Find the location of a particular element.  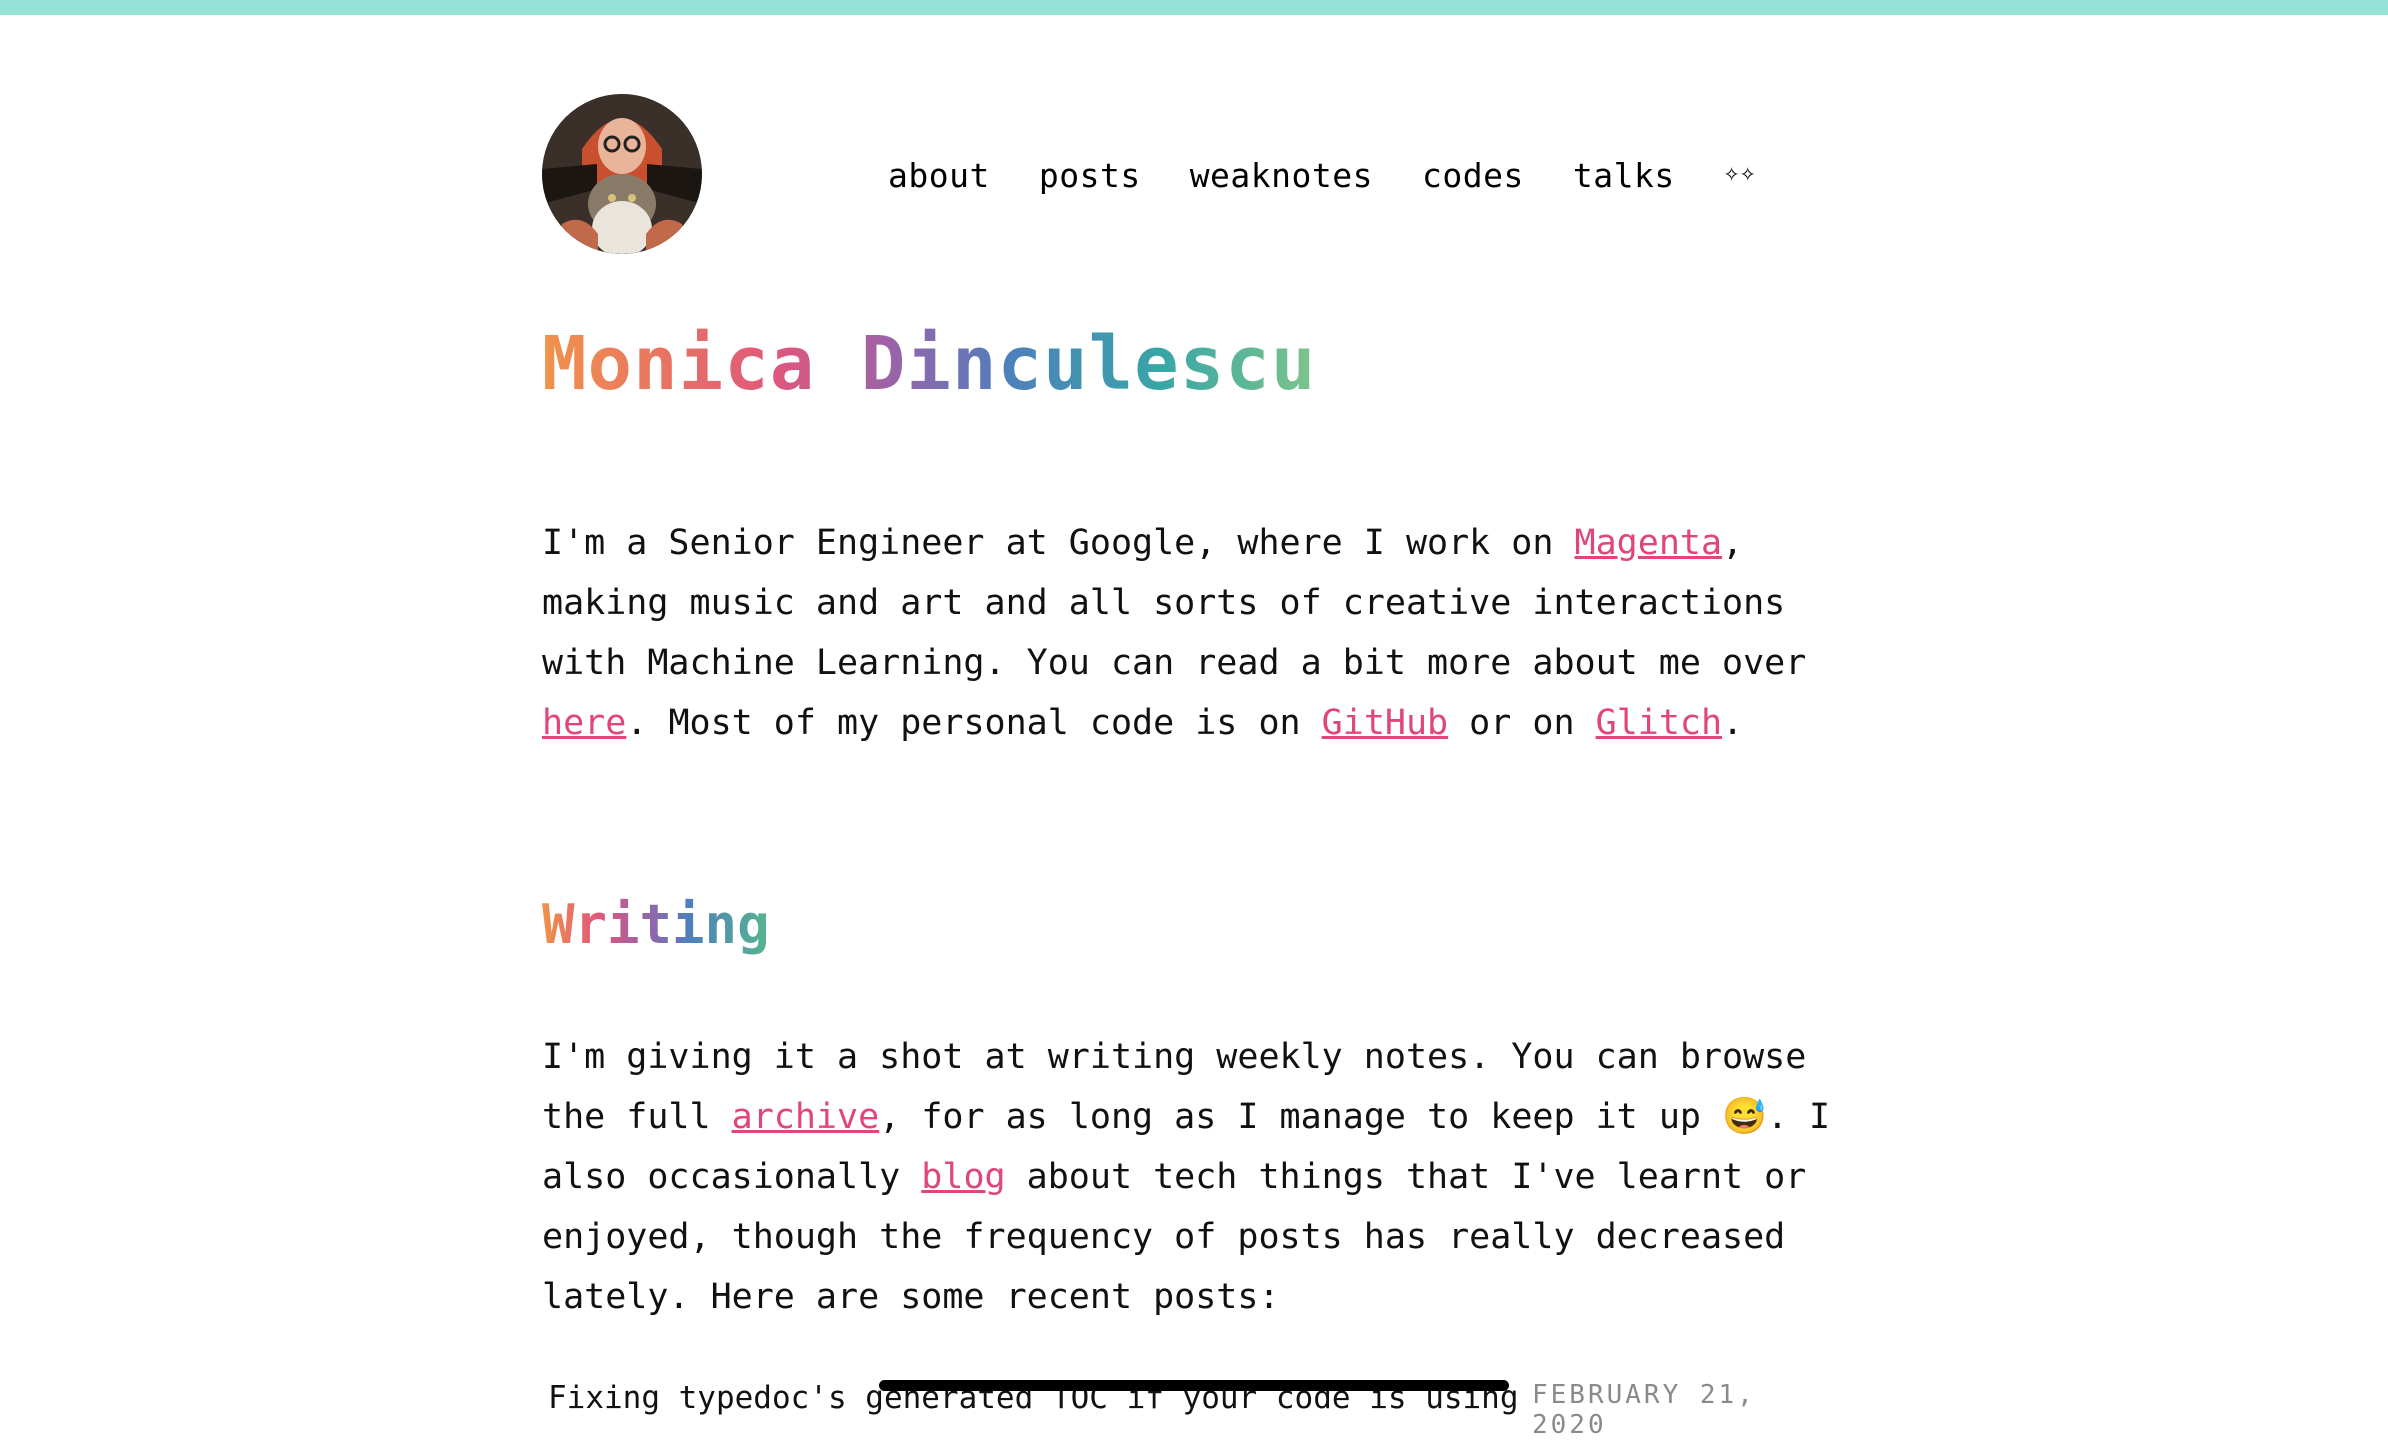

avatar is located at coordinates (622, 174).